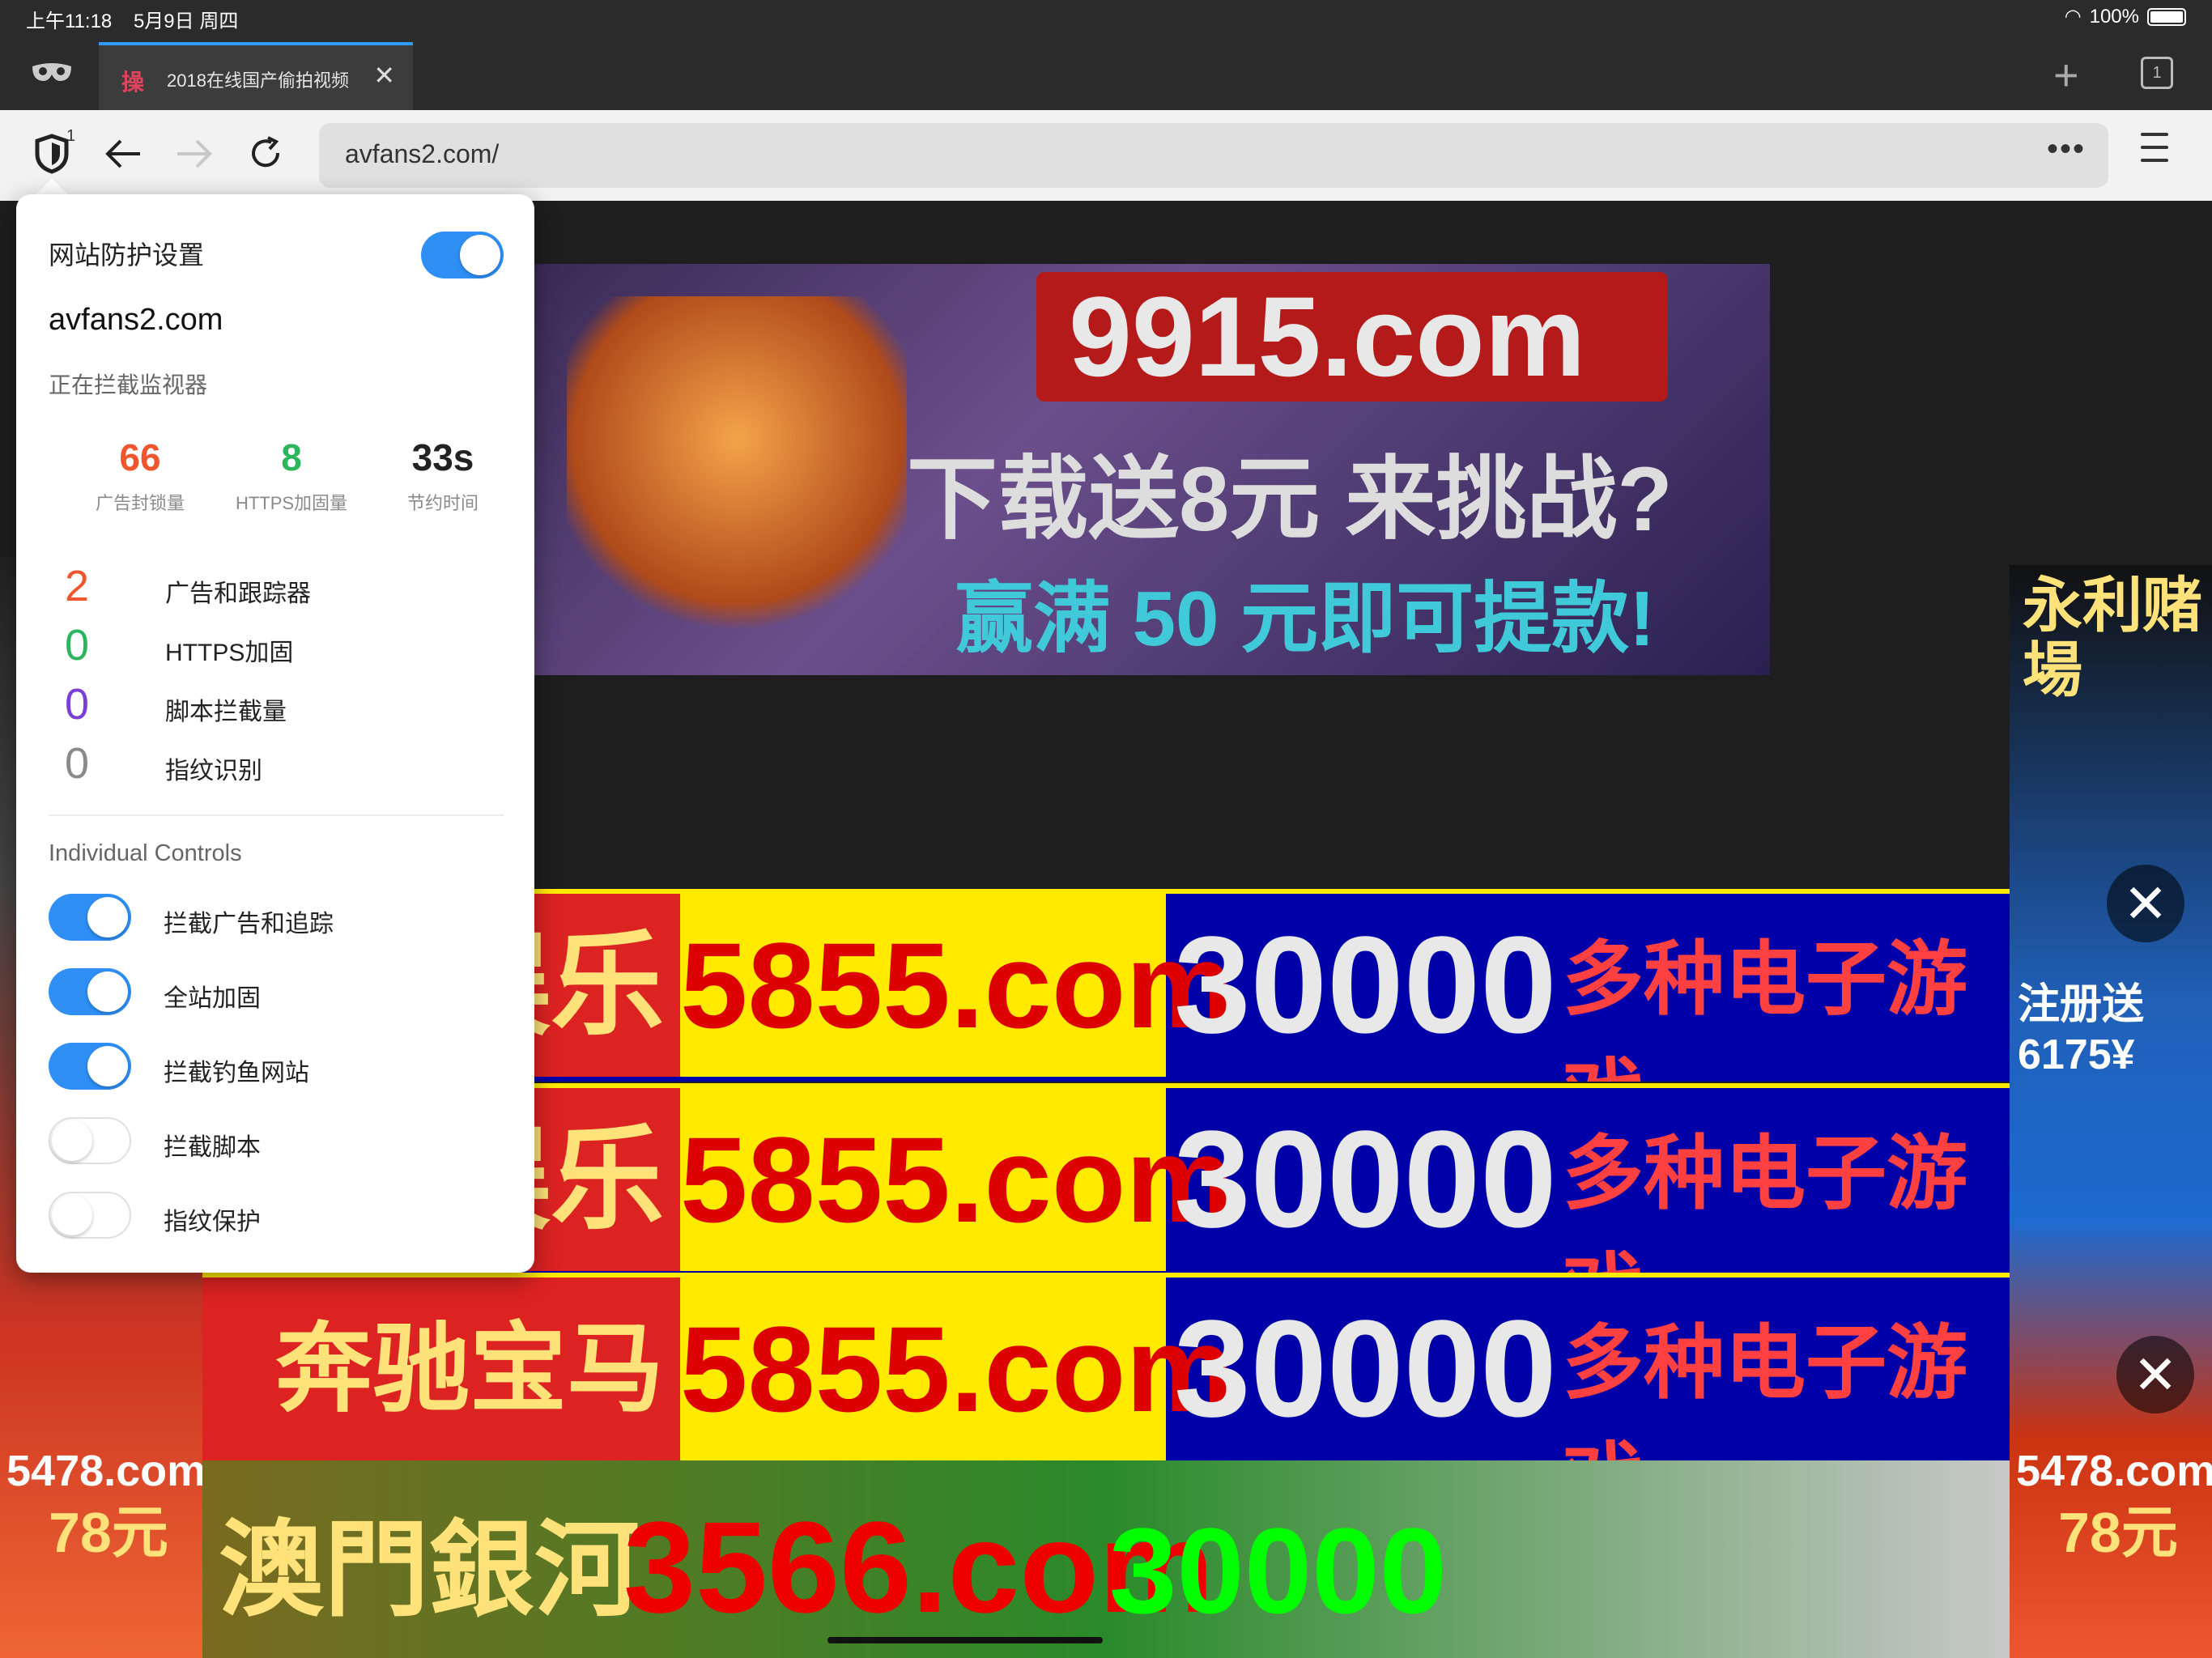  Describe the element at coordinates (1106, 1559) in the screenshot. I see `bottom-ad-banner: 澳門銀河 3566.com 30000` at that location.